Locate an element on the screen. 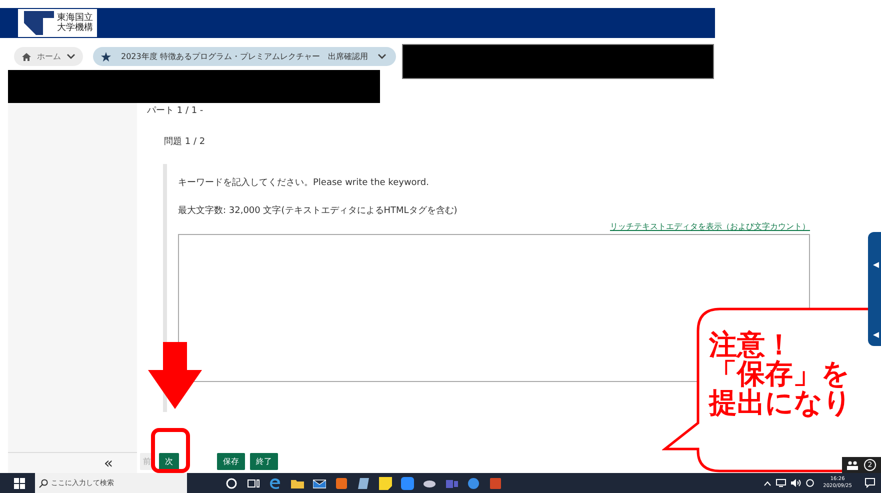 The width and height of the screenshot is (881, 493). limit-text: 最大文字数: 32,000 文字(テキストエディタによるHTMLタグを含む) is located at coordinates (318, 210).